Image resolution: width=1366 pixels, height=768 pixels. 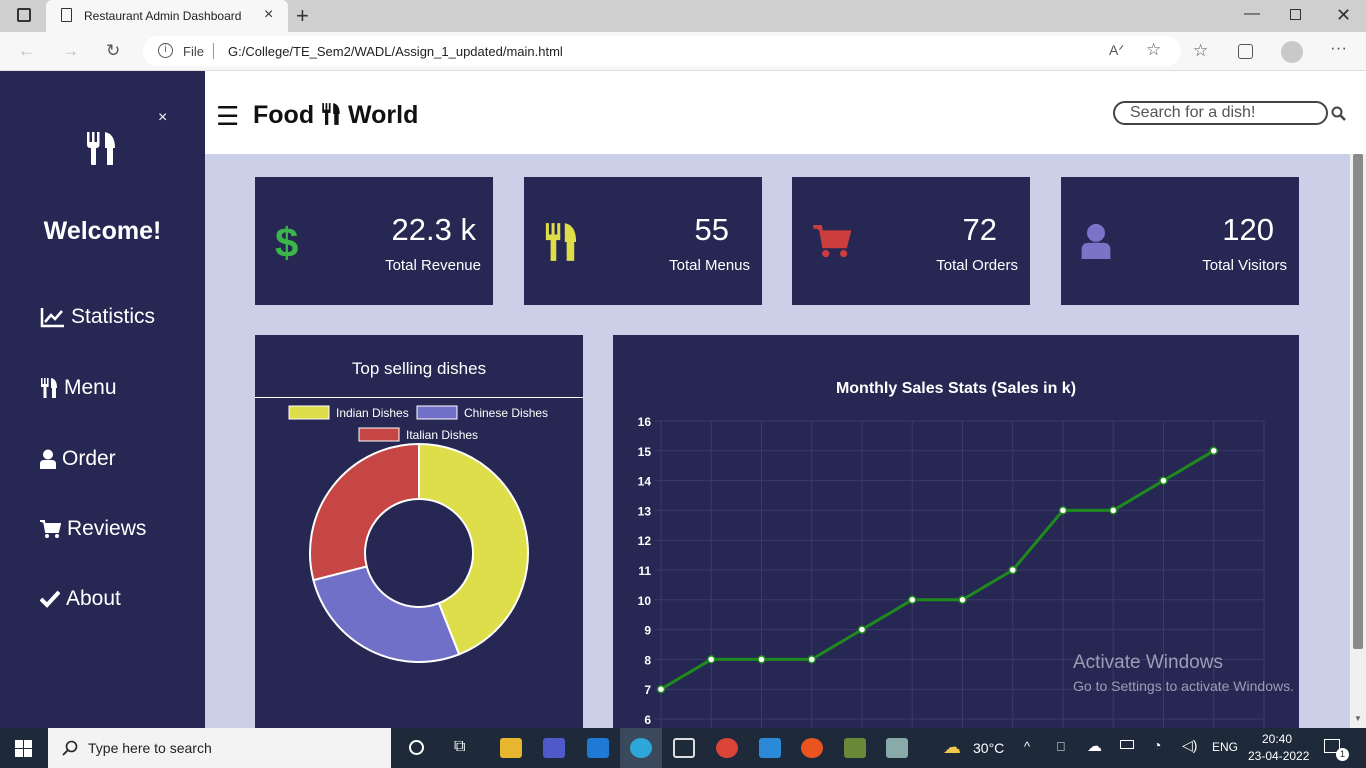 What do you see at coordinates (331, 114) in the screenshot?
I see `utensils-brand-icon` at bounding box center [331, 114].